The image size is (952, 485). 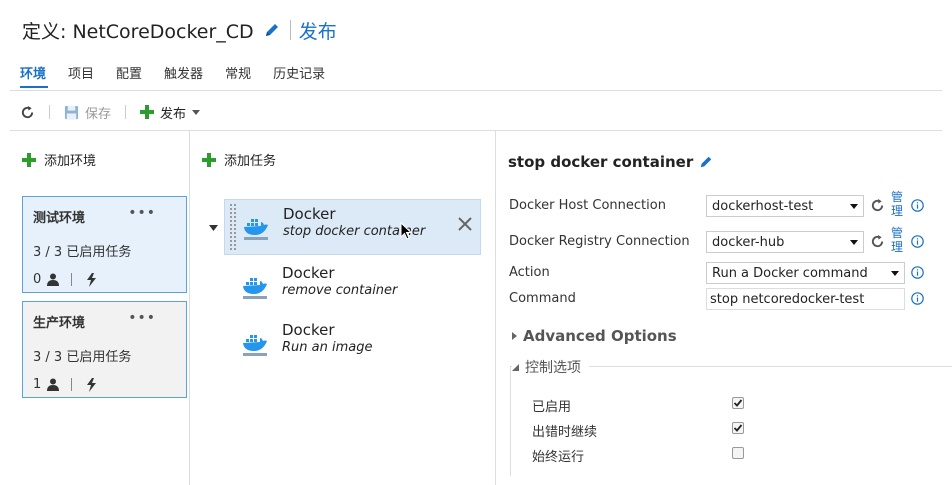 What do you see at coordinates (81, 74) in the screenshot?
I see `tab-artifacts: 项目` at bounding box center [81, 74].